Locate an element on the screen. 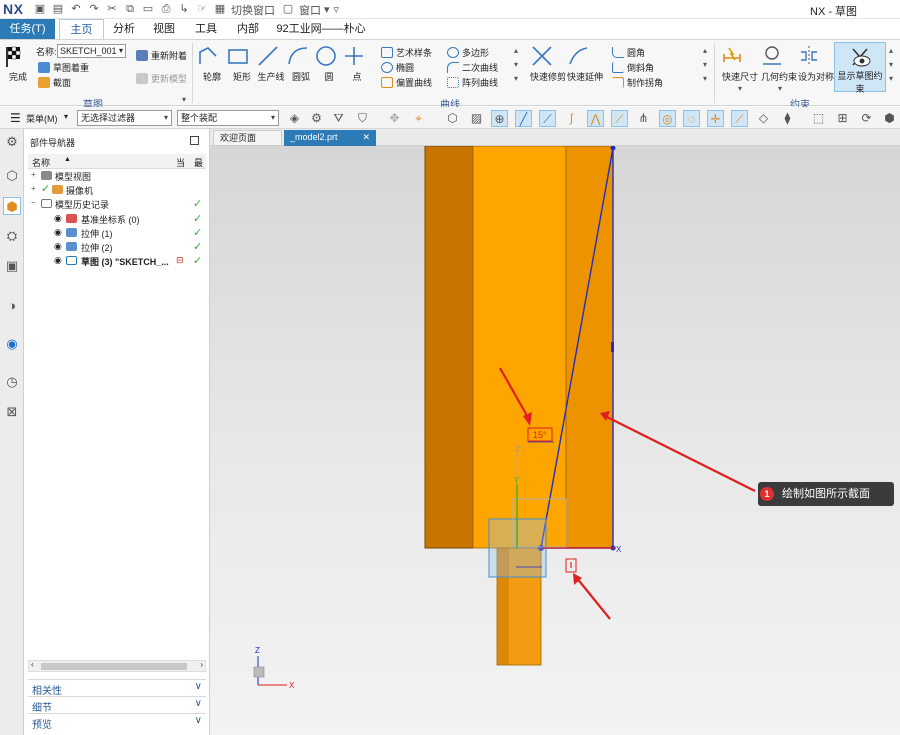 This screenshot has height=735, width=900. history-clock-icon: ◷ is located at coordinates (12, 382).